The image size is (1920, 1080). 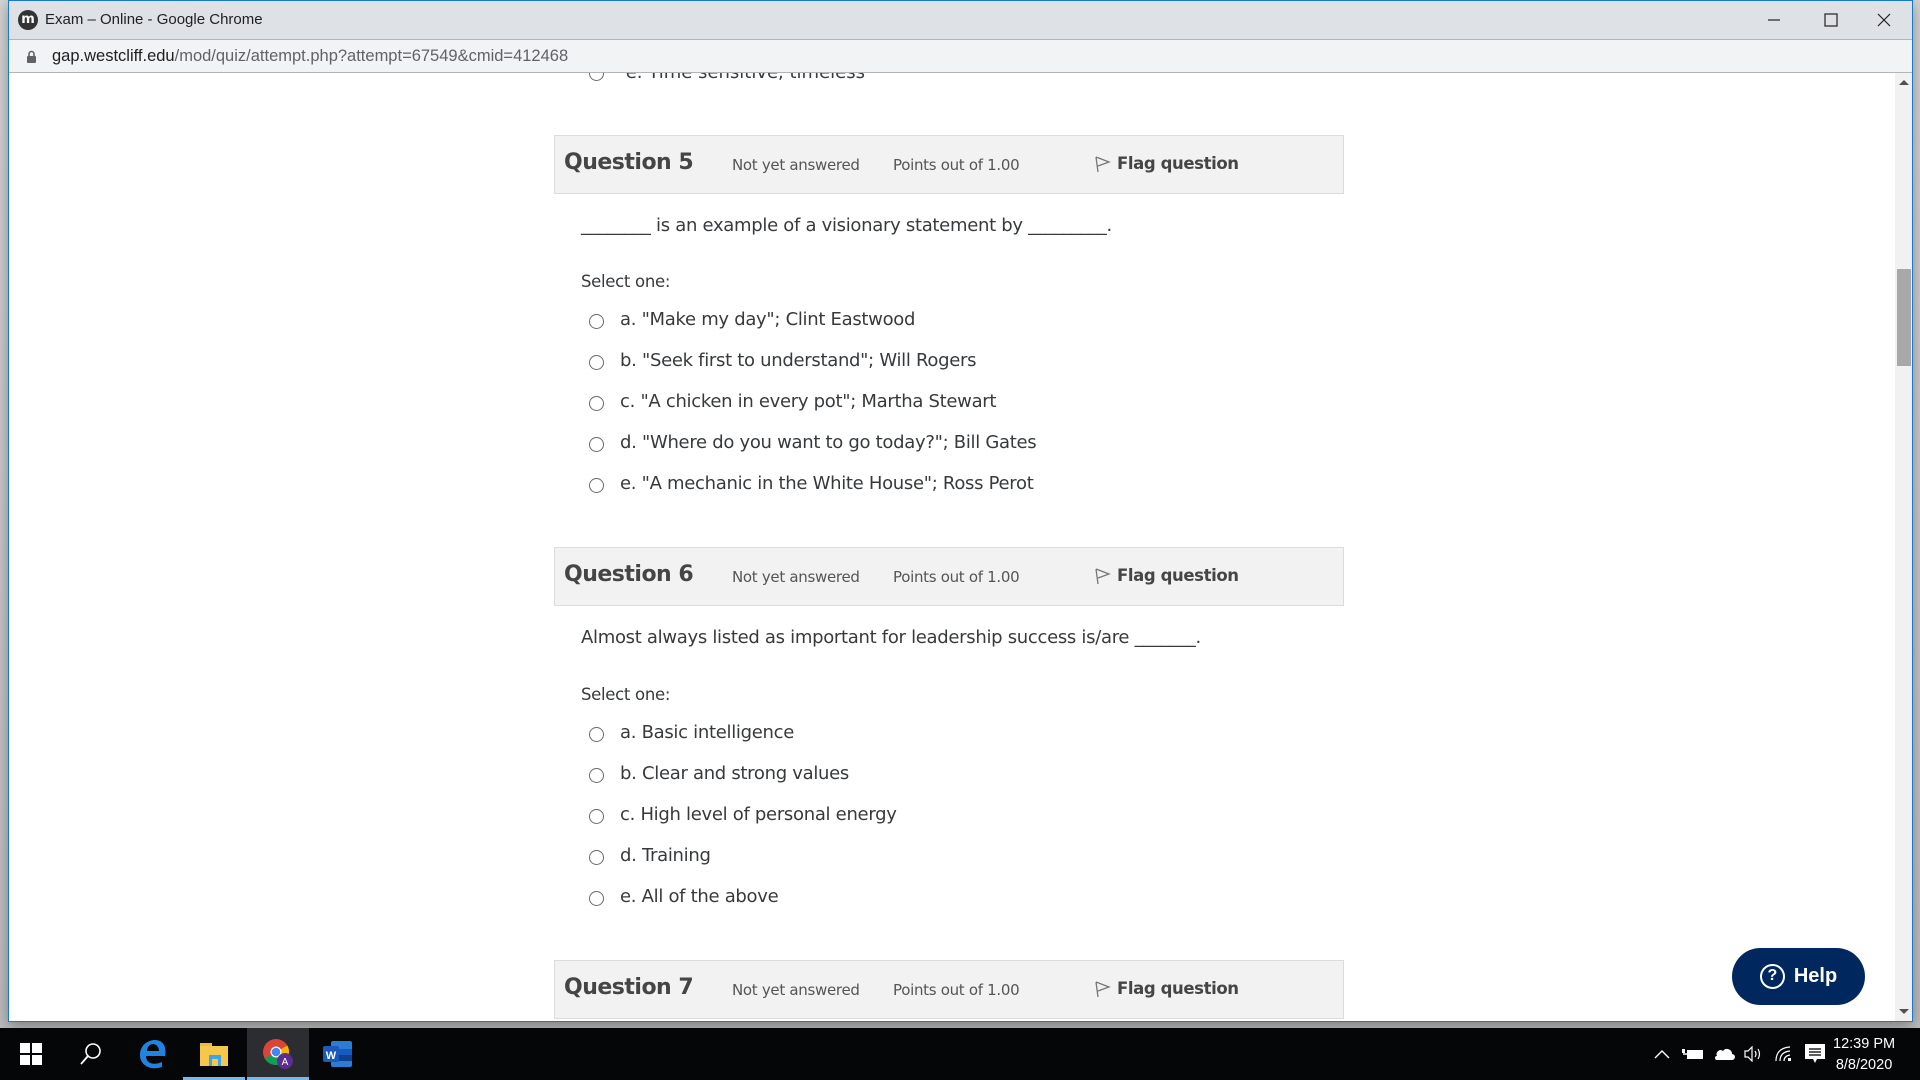 What do you see at coordinates (31, 56) in the screenshot?
I see `lock-icon` at bounding box center [31, 56].